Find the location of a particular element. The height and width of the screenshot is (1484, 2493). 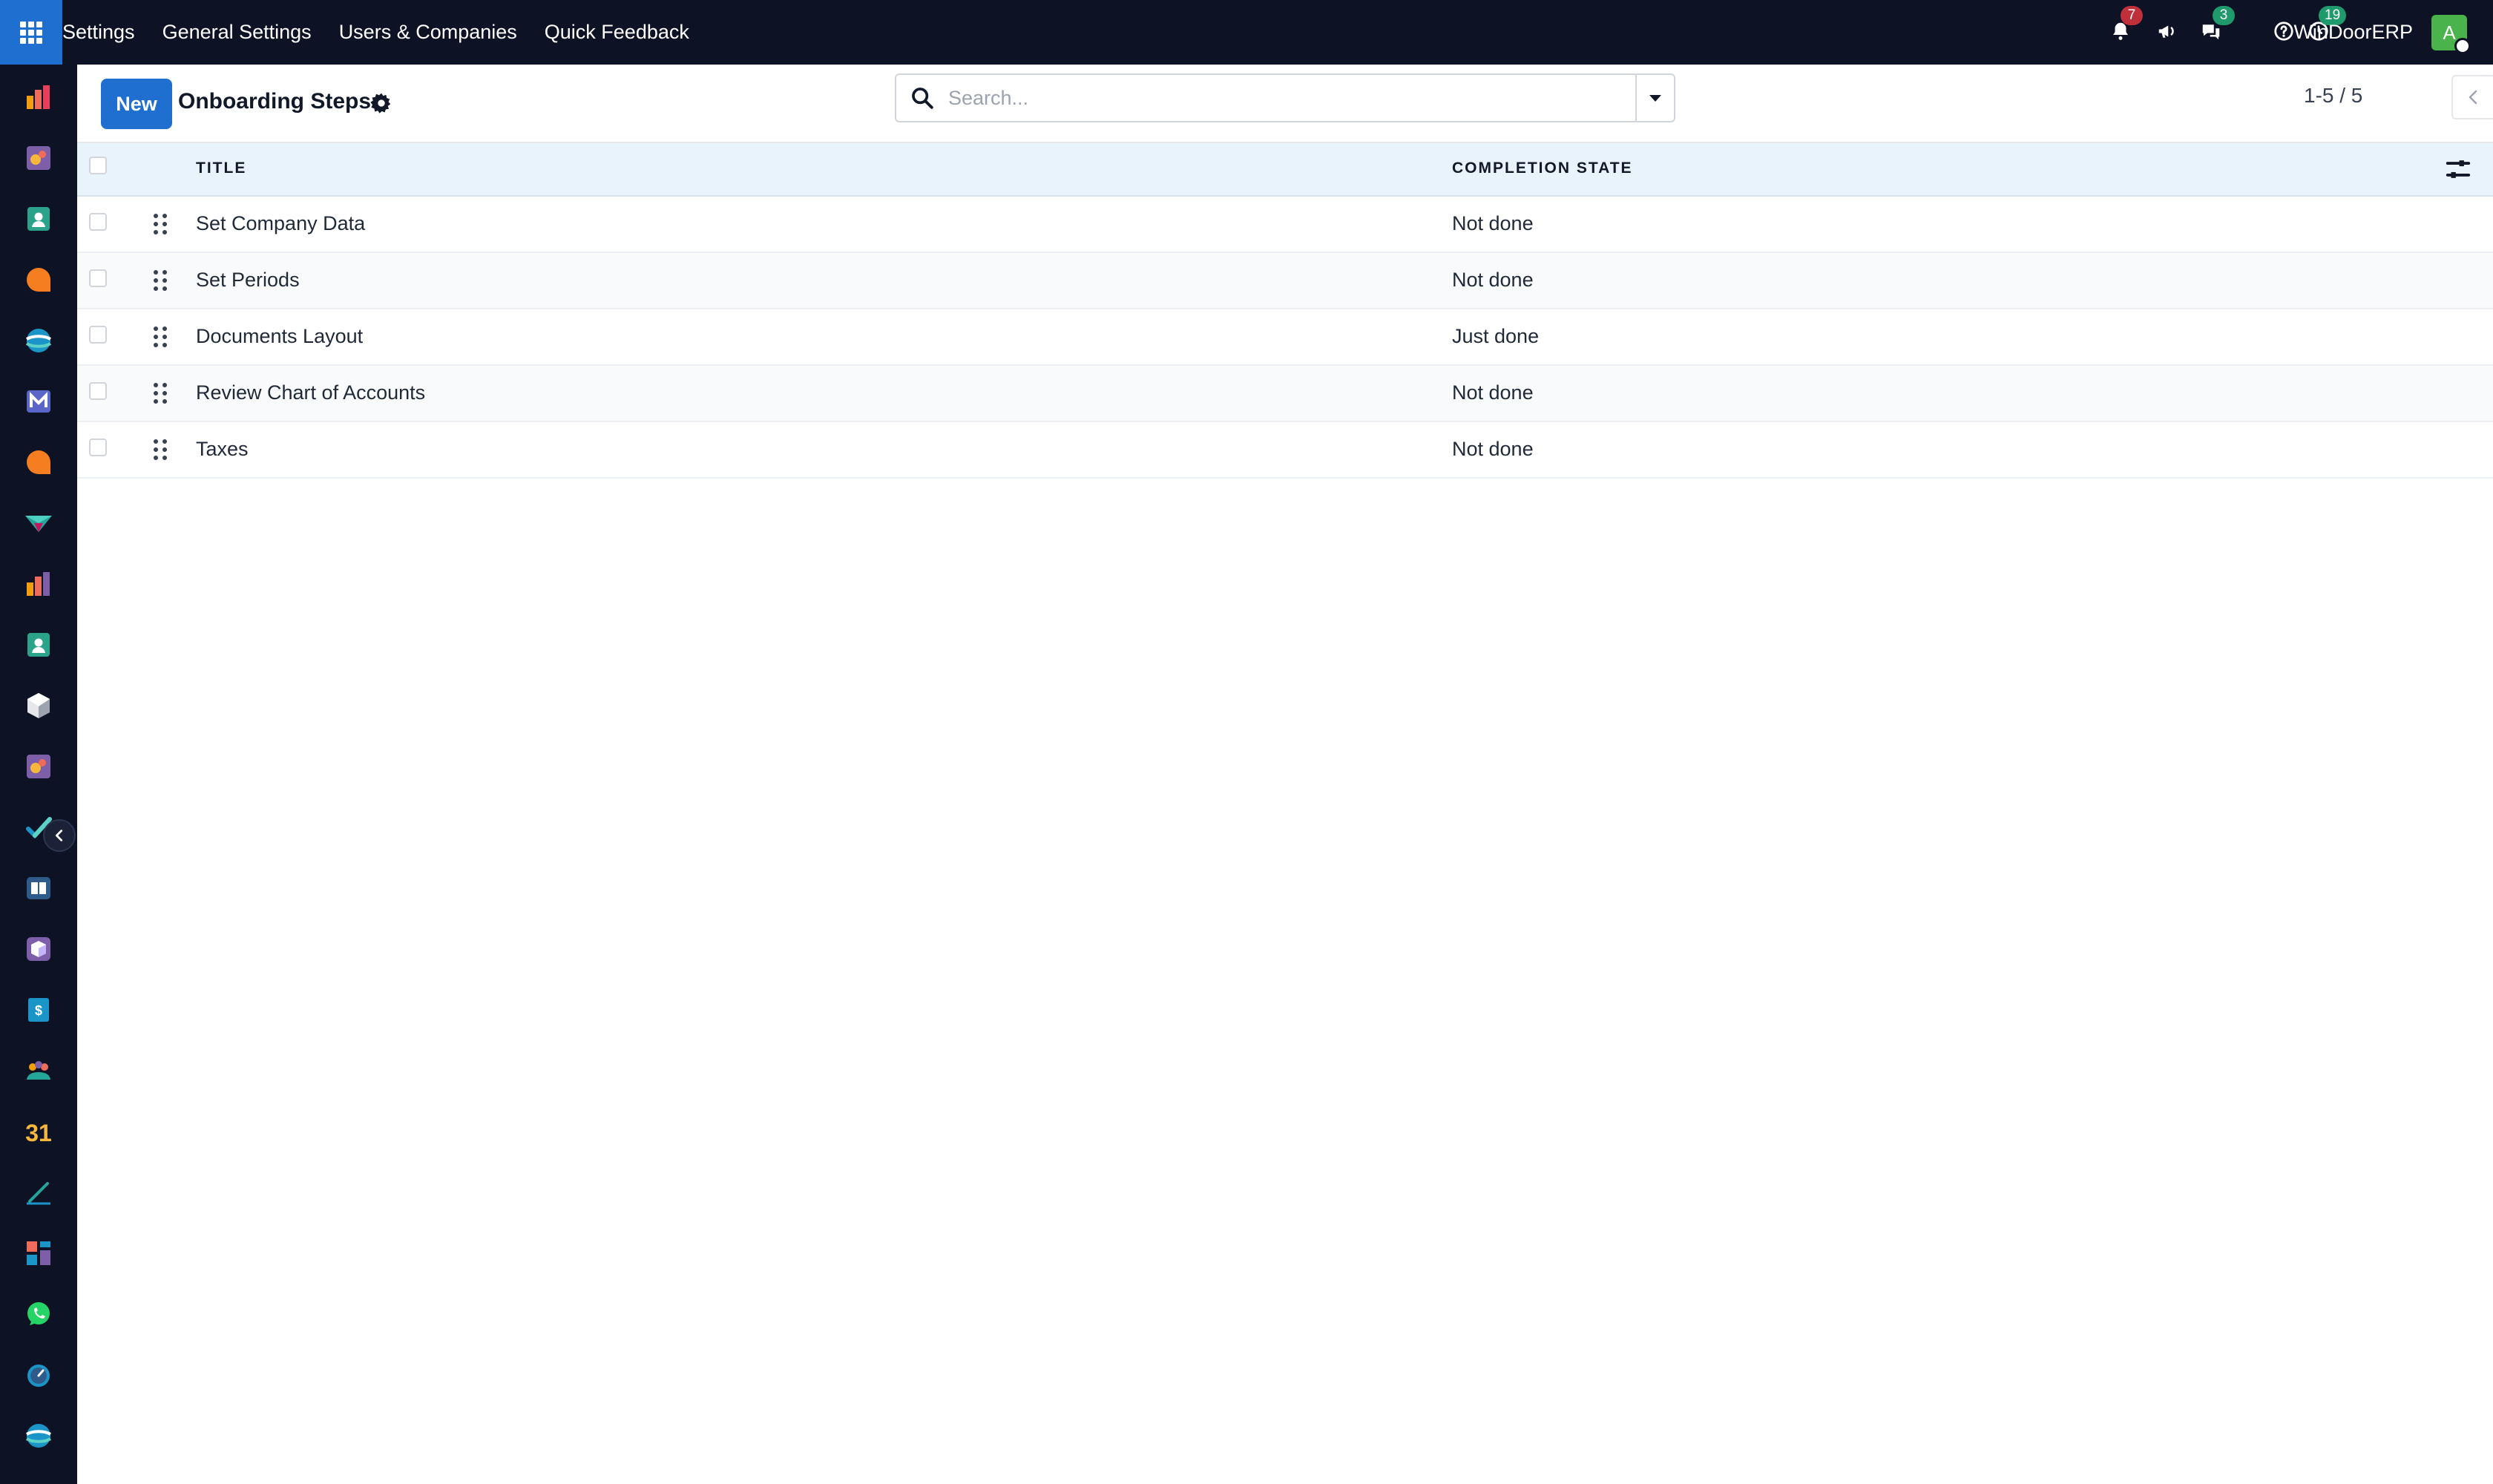

table-row: Set Company Data Not done is located at coordinates (1285, 225).